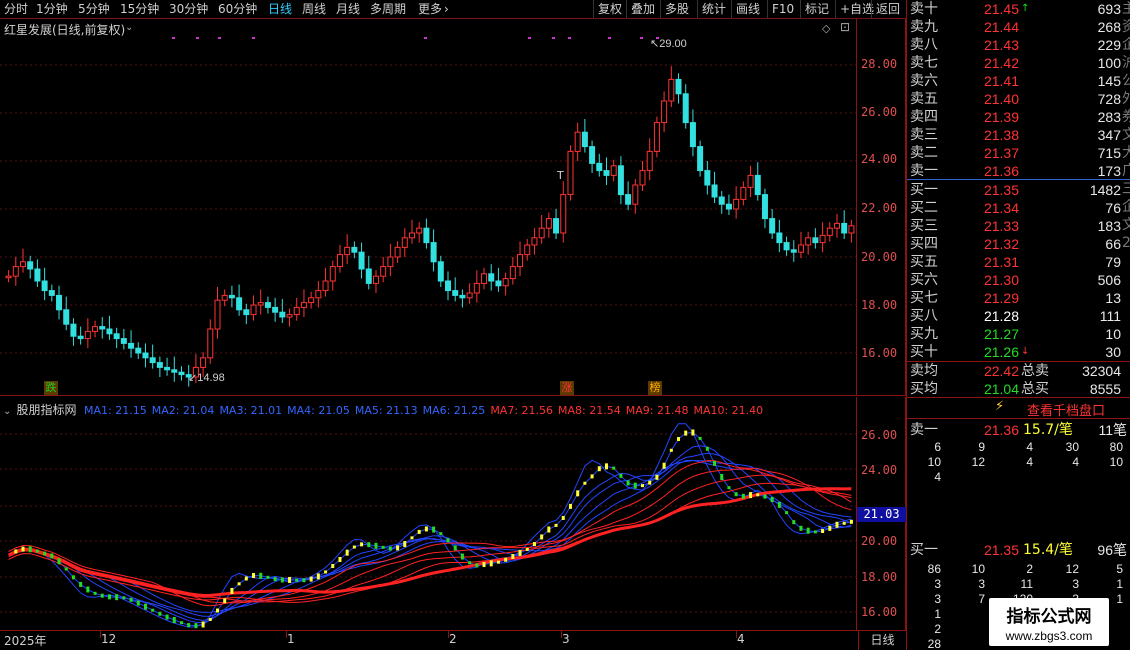 The image size is (1130, 650). What do you see at coordinates (1113, 352) in the screenshot?
I see `bid-volume: 30` at bounding box center [1113, 352].